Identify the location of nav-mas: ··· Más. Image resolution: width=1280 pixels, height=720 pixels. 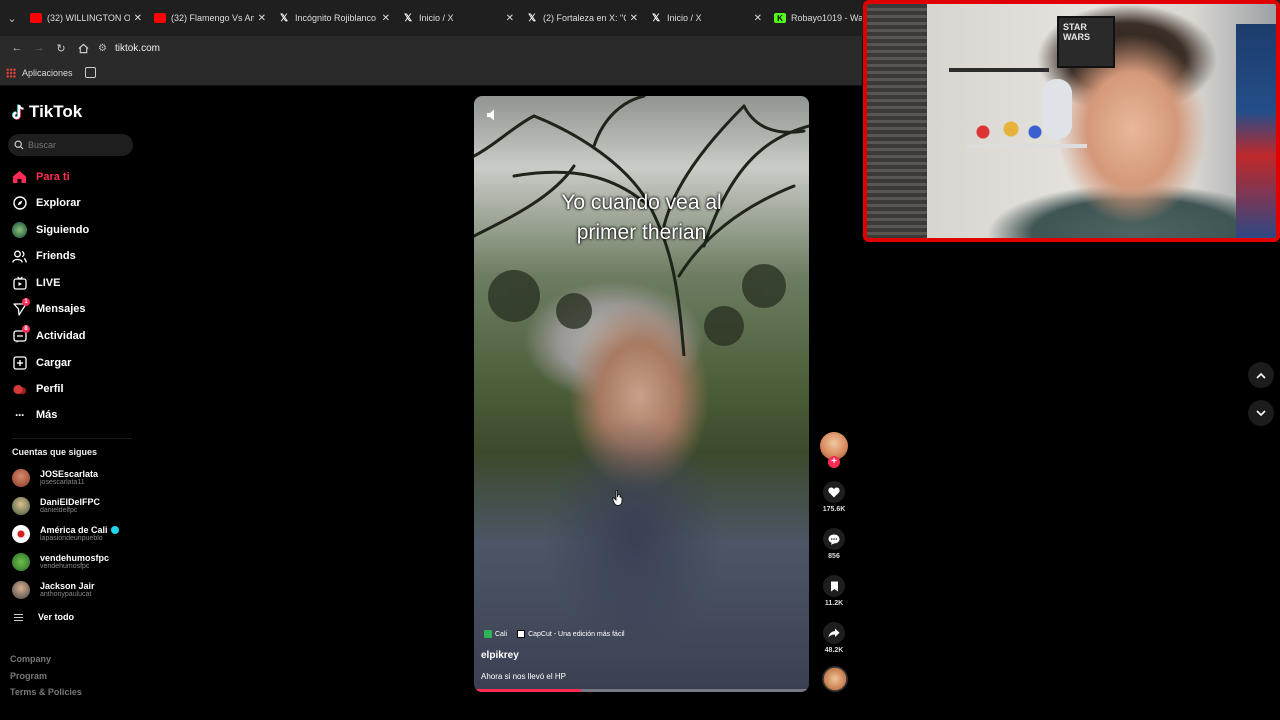
(34, 415).